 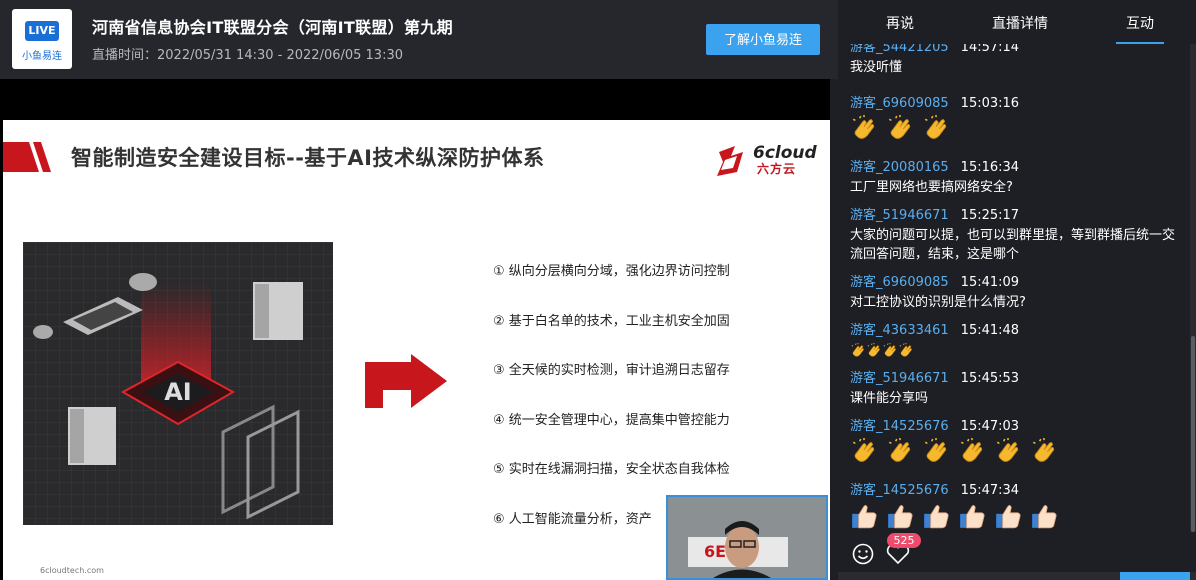 I want to click on arrow-right-icon, so click(x=406, y=381).